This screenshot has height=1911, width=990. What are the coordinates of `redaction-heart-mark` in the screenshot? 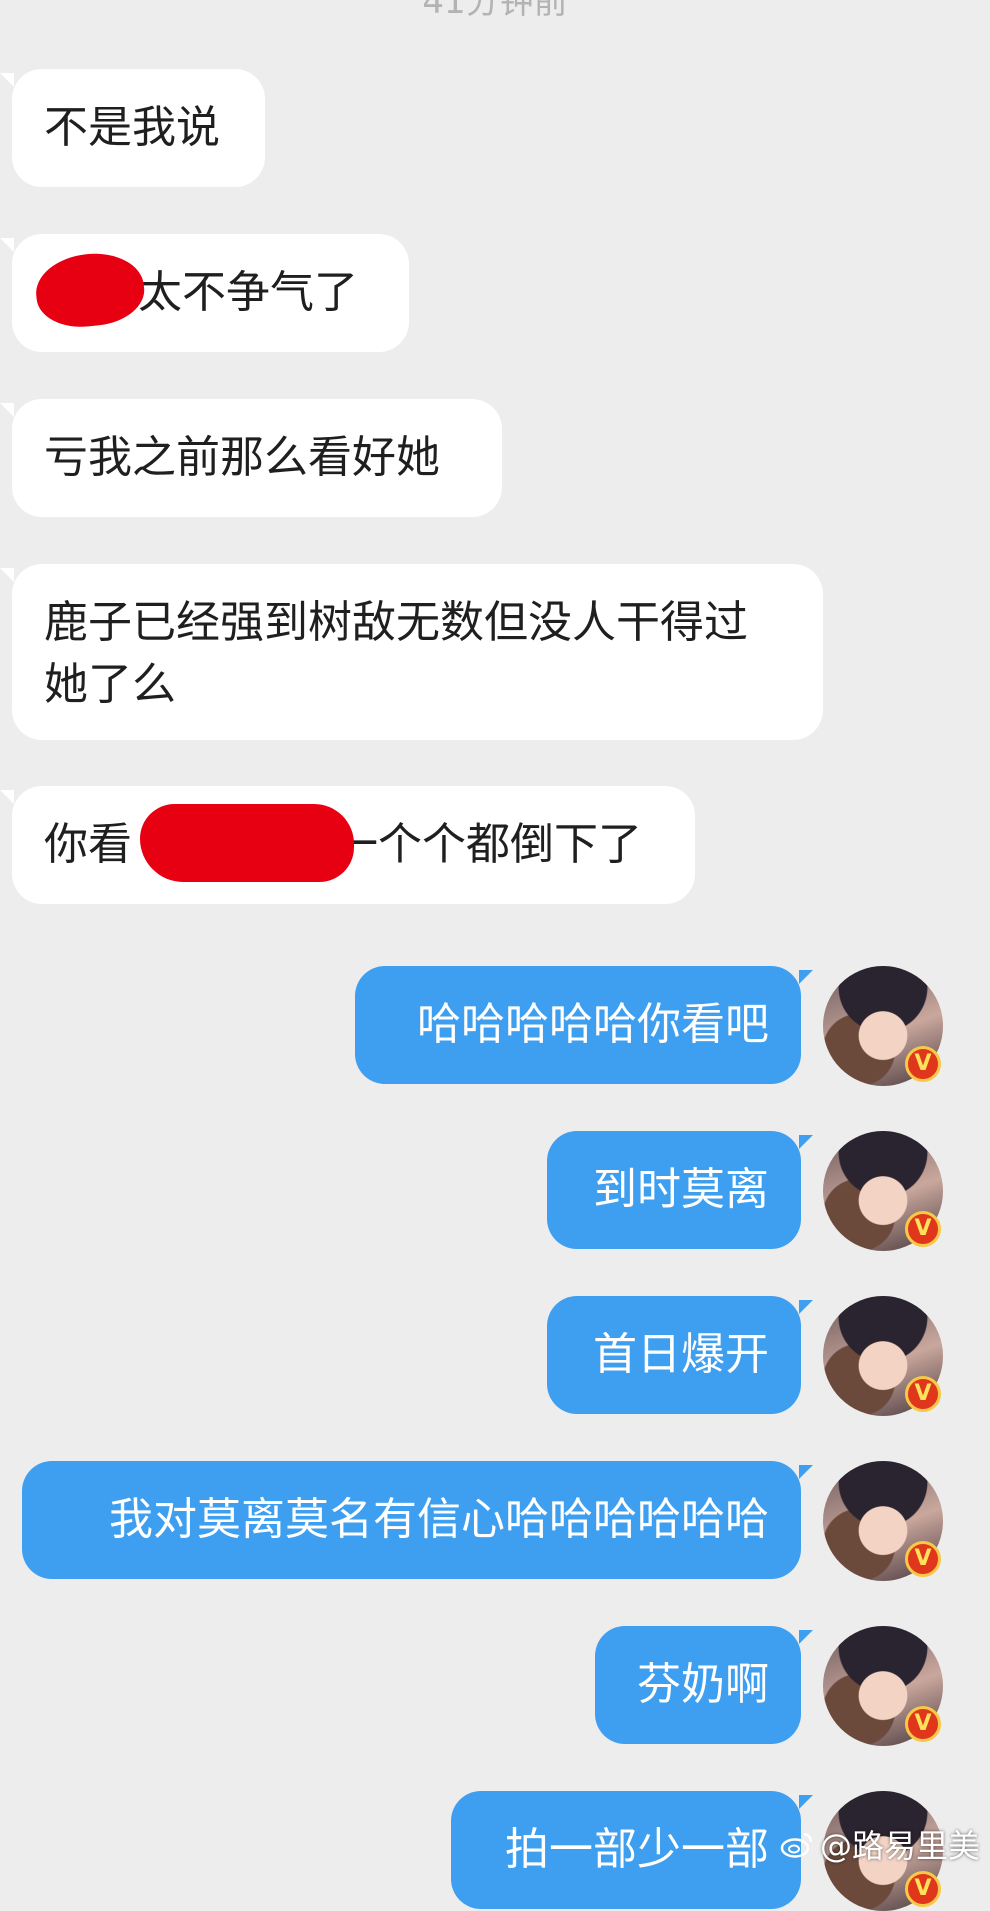 It's located at (90, 290).